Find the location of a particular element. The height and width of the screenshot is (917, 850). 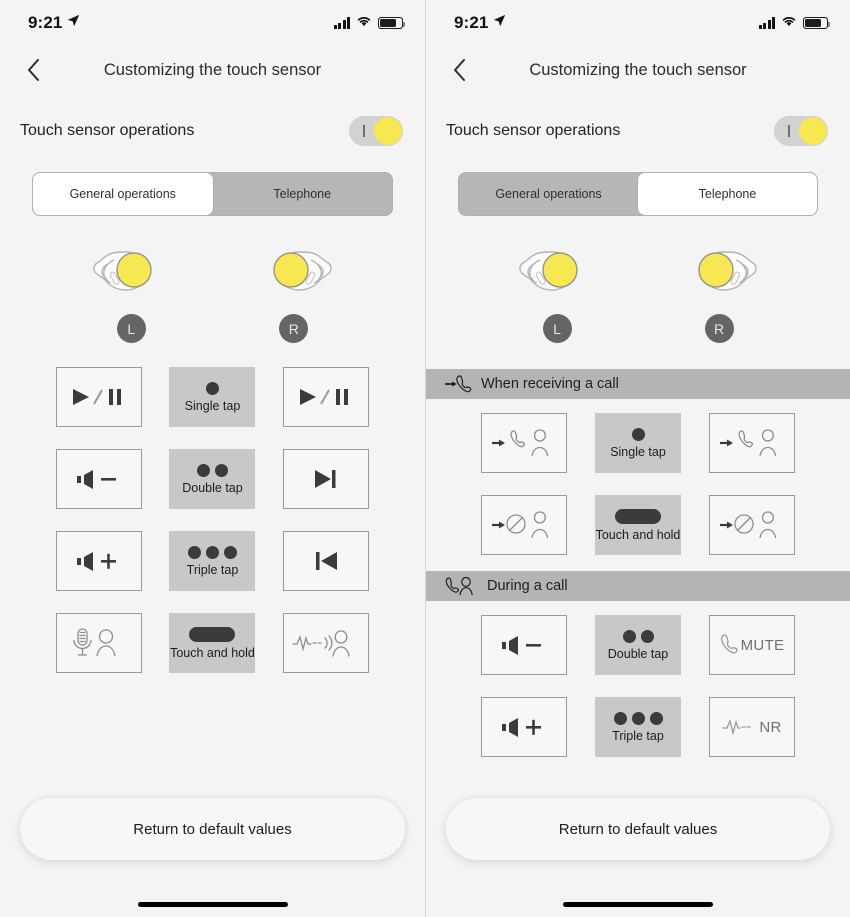

action-right-answer-call is located at coordinates (752, 443).